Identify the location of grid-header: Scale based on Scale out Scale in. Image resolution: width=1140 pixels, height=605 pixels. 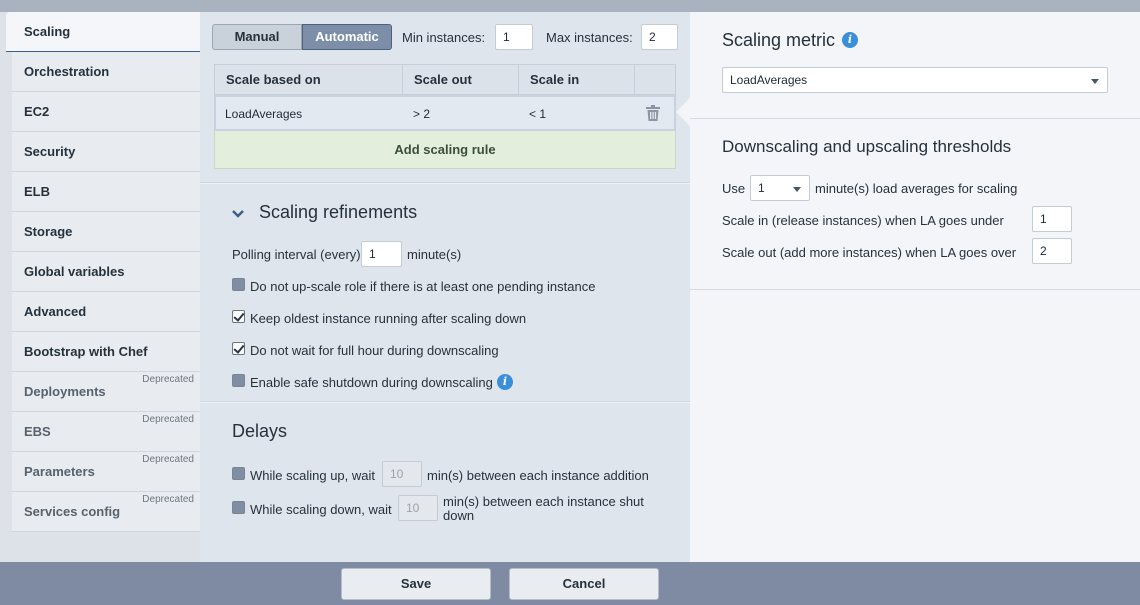
(445, 79).